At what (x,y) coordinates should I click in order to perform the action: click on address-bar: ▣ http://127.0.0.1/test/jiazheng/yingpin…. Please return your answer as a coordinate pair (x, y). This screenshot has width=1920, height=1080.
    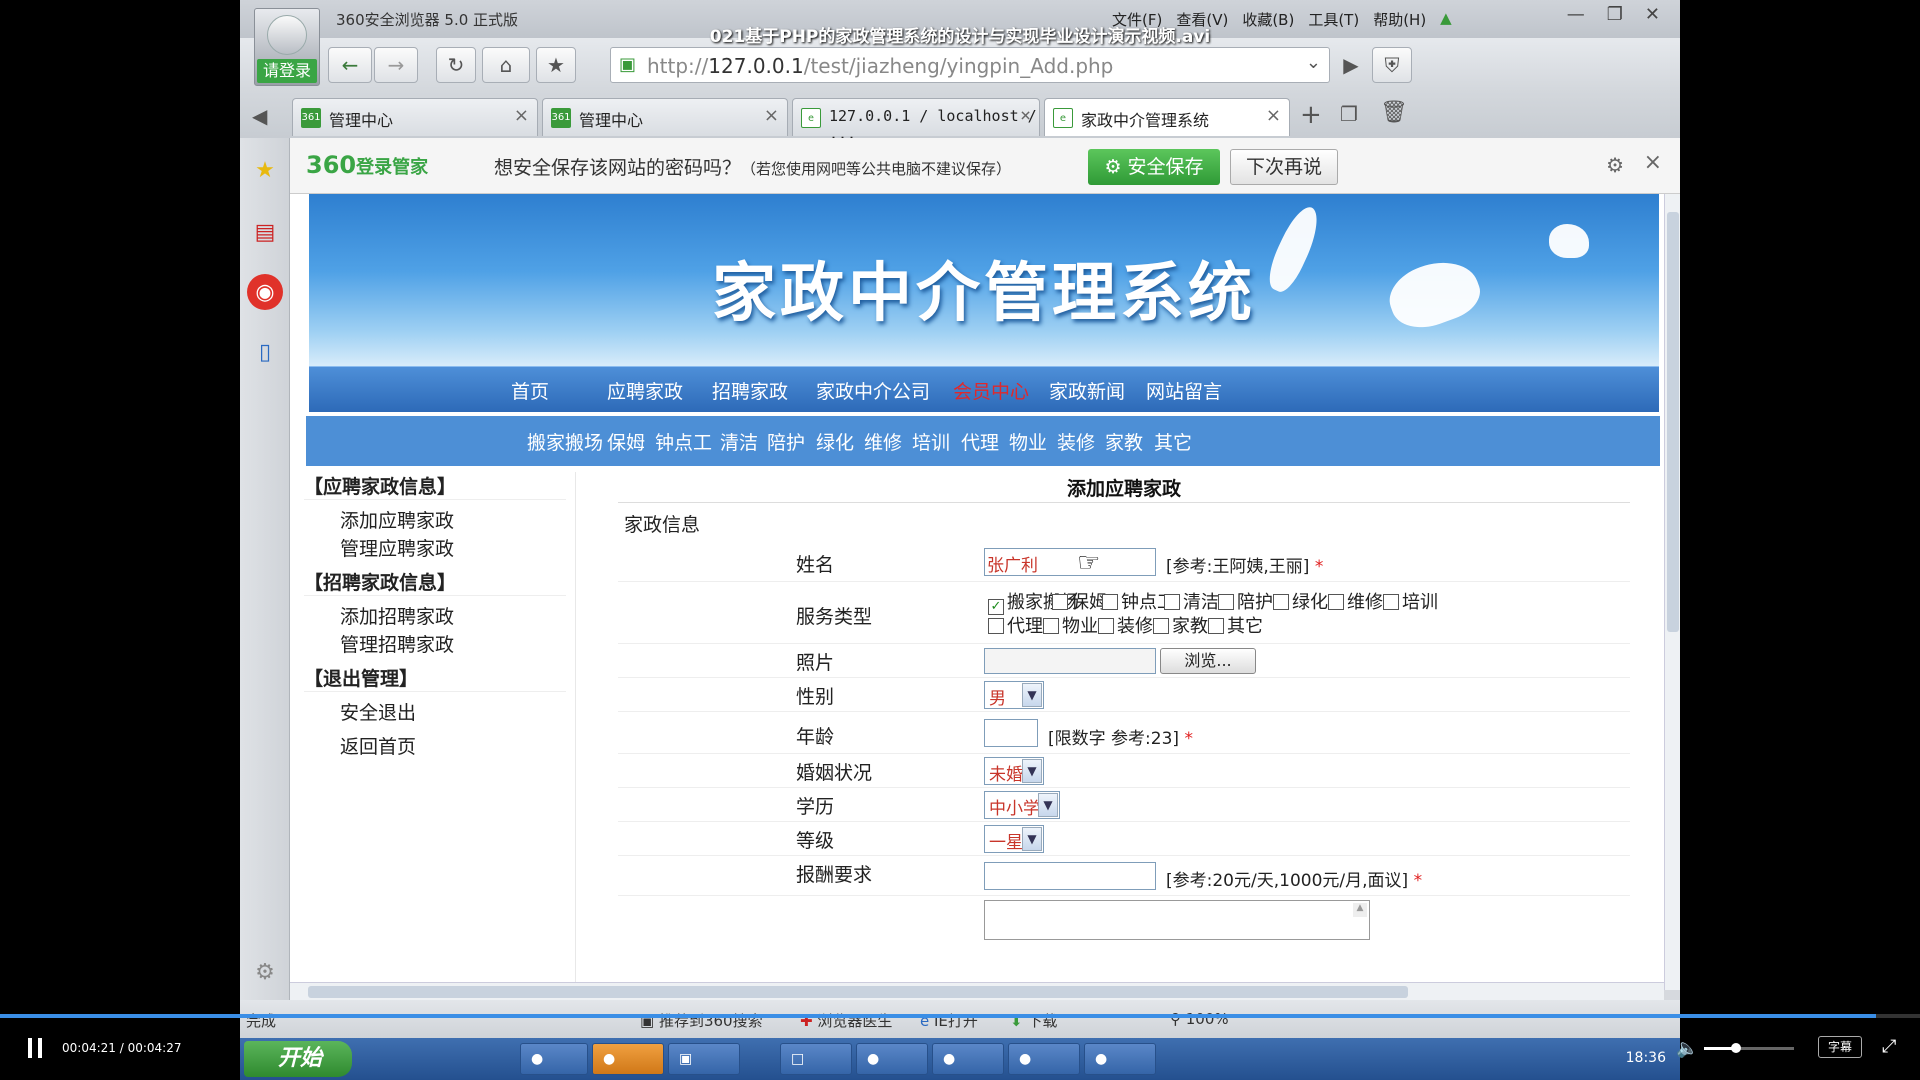
    Looking at the image, I should click on (970, 65).